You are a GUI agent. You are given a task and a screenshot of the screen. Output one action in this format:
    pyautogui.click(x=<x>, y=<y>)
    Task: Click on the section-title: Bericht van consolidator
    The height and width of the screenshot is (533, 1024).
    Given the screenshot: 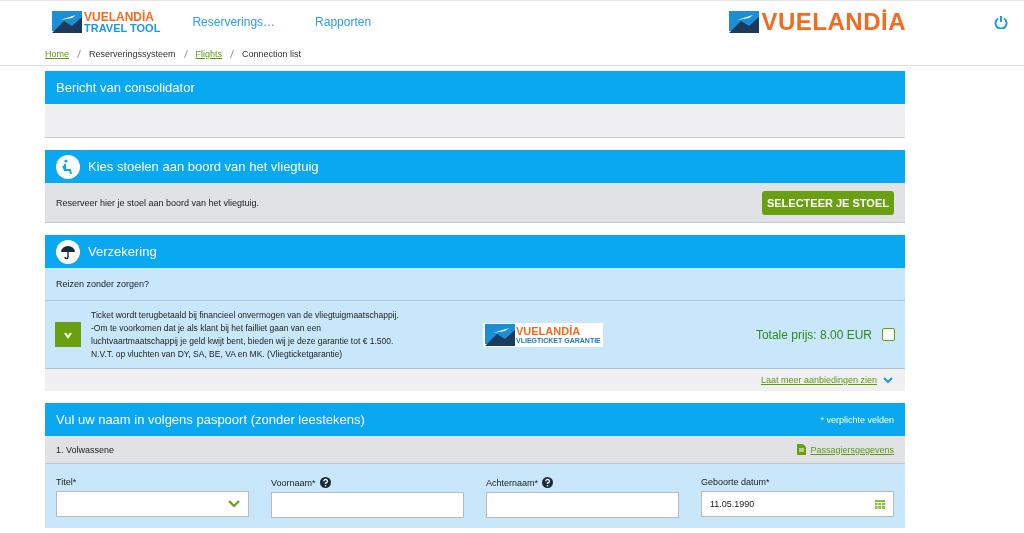 What is the action you would take?
    pyautogui.click(x=125, y=87)
    